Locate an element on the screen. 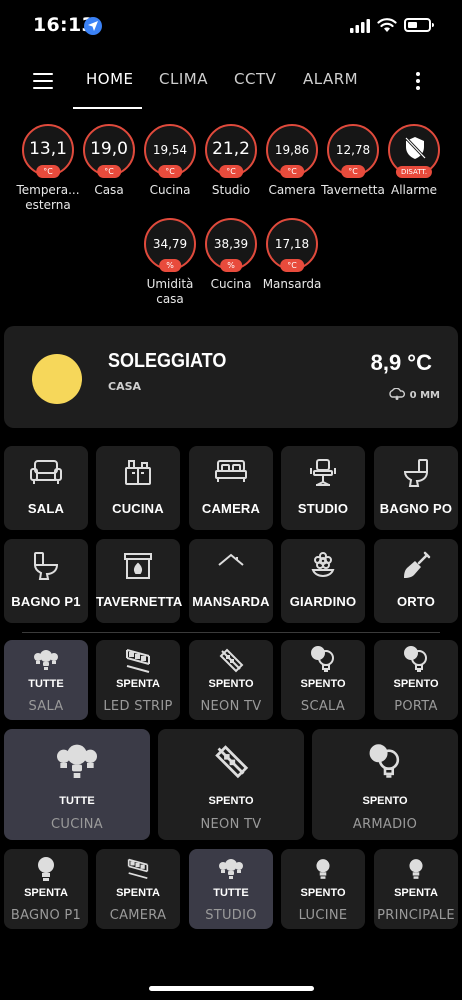  sensor-unit: DISATT. is located at coordinates (414, 172).